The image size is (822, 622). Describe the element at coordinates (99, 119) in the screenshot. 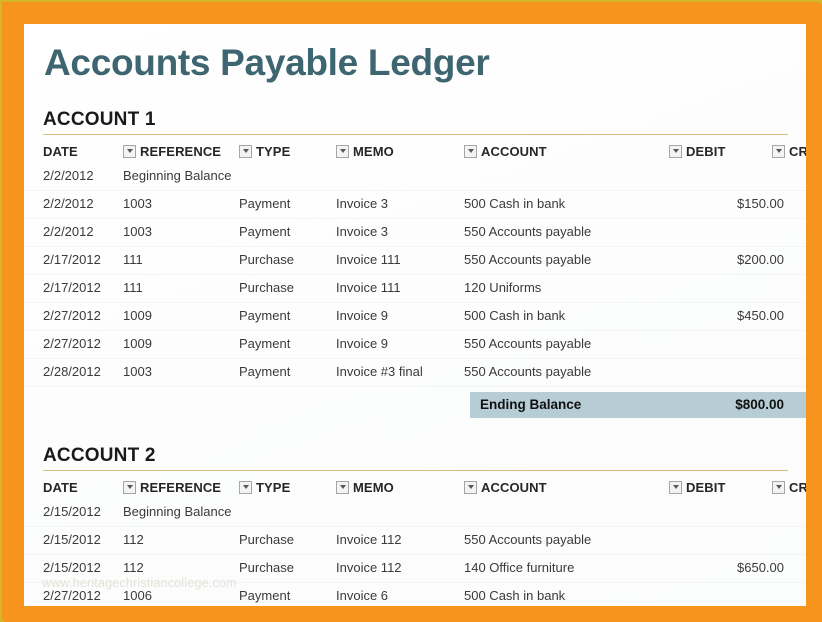

I see `section-heading-1: ACCOUNT 1` at that location.